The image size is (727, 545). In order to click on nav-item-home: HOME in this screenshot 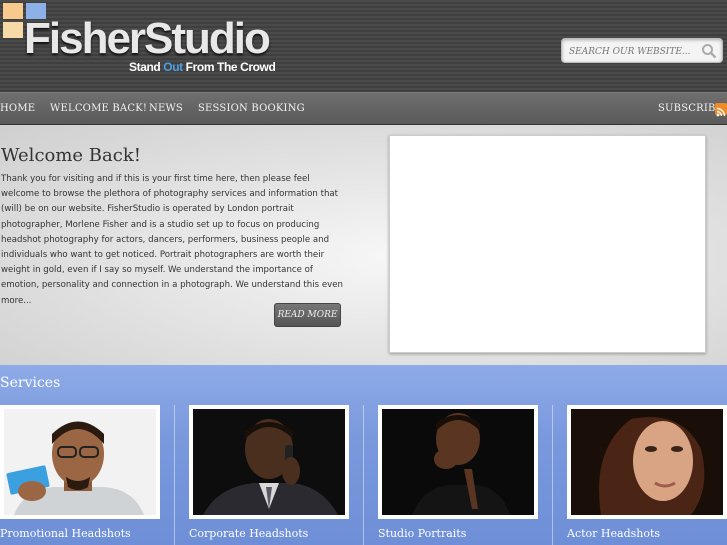, I will do `click(17, 108)`.